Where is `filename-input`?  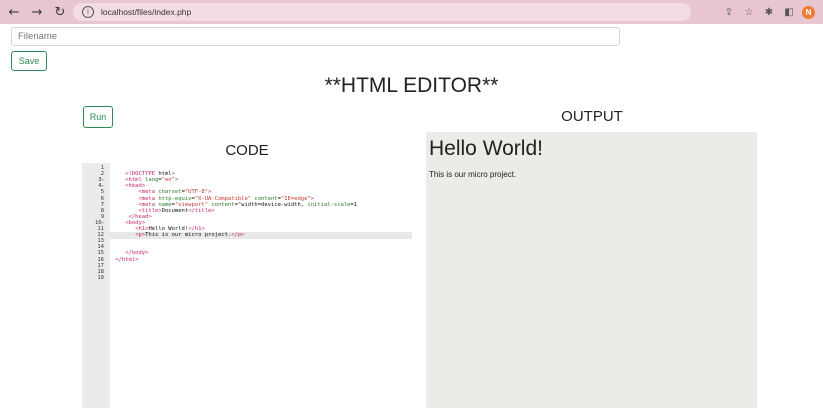
filename-input is located at coordinates (315, 36).